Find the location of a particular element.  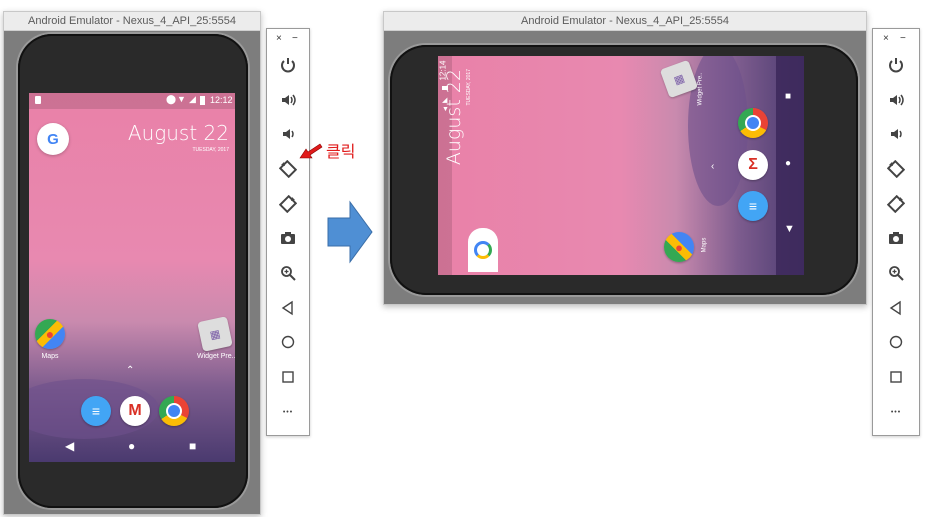

right-emulator-toolbar: × − ••• is located at coordinates (896, 232).